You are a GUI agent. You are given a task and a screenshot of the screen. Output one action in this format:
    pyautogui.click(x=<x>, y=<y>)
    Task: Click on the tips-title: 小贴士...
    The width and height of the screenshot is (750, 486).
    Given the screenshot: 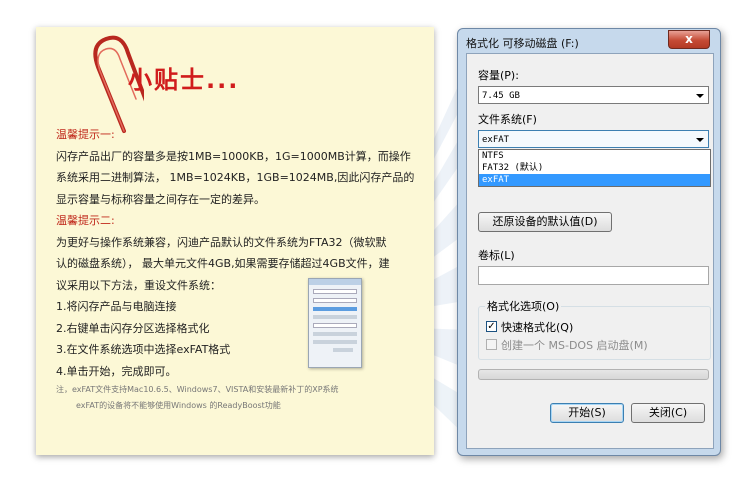 What is the action you would take?
    pyautogui.click(x=184, y=80)
    